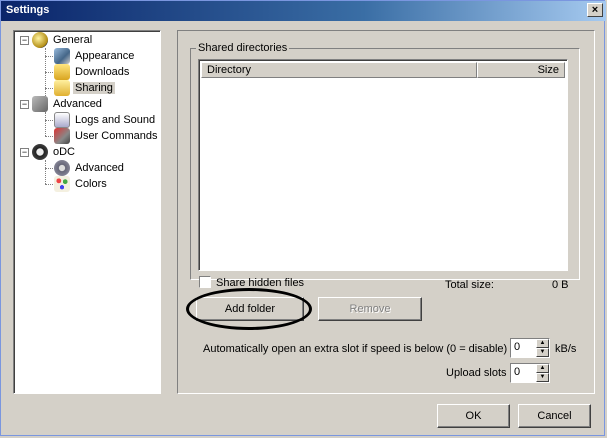  What do you see at coordinates (205, 282) in the screenshot?
I see `share-hidden-checkbox` at bounding box center [205, 282].